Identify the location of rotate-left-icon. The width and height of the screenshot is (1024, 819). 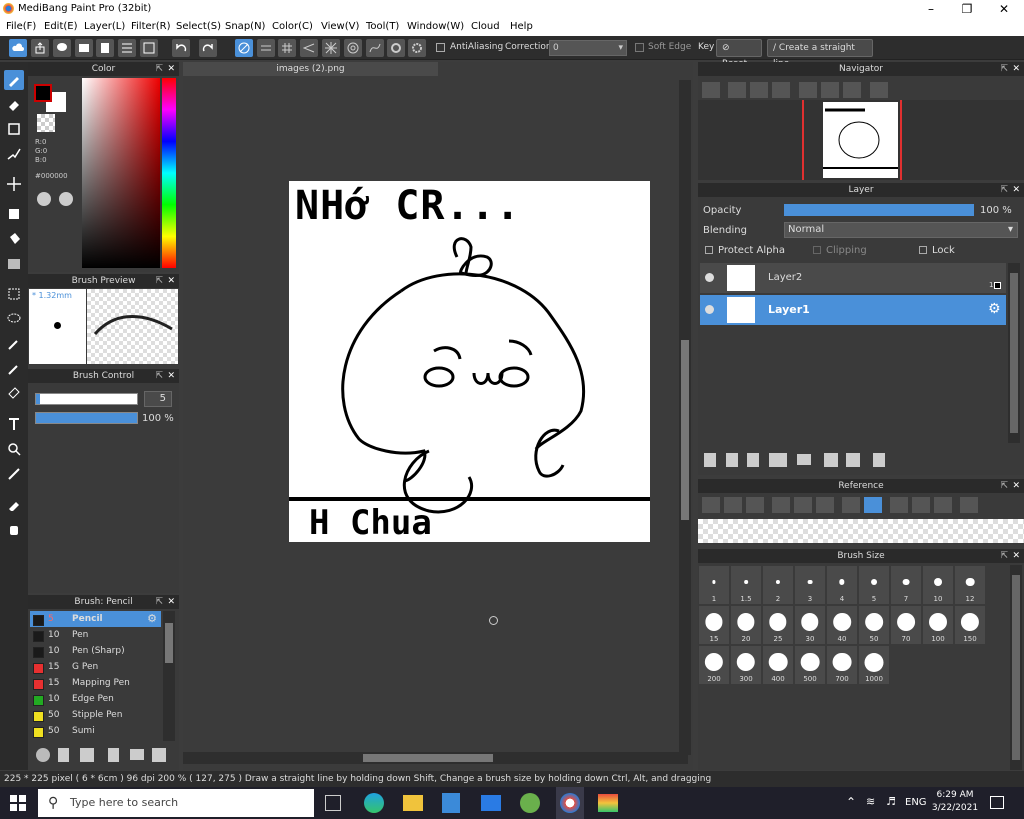
(808, 90).